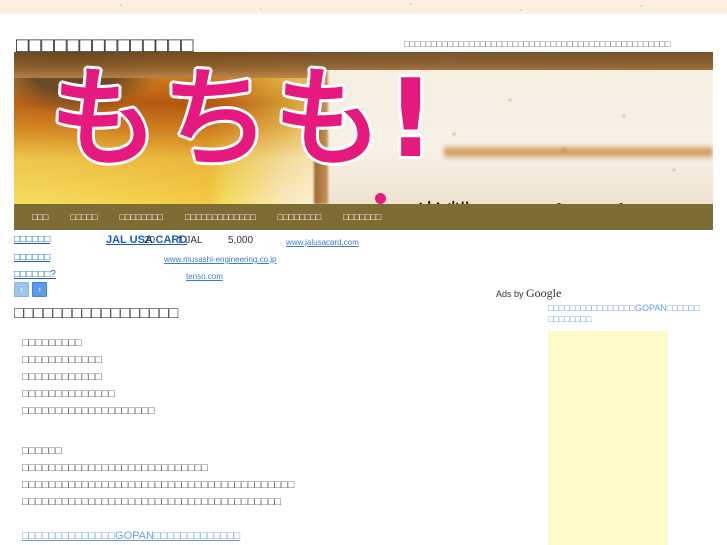 The height and width of the screenshot is (545, 727). Describe the element at coordinates (40, 217) in the screenshot. I see `nav-item-home: □□□` at that location.